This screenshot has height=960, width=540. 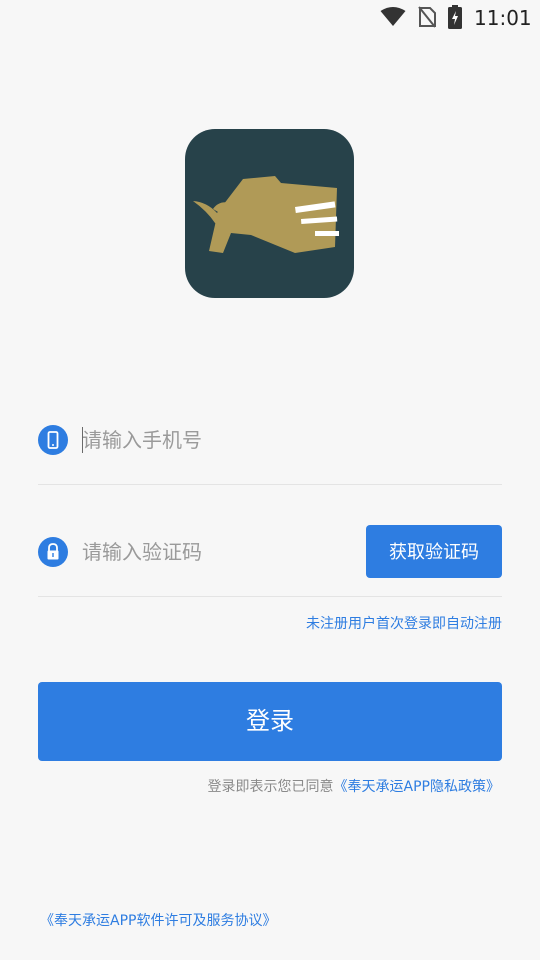 What do you see at coordinates (82, 440) in the screenshot?
I see `text-cursor` at bounding box center [82, 440].